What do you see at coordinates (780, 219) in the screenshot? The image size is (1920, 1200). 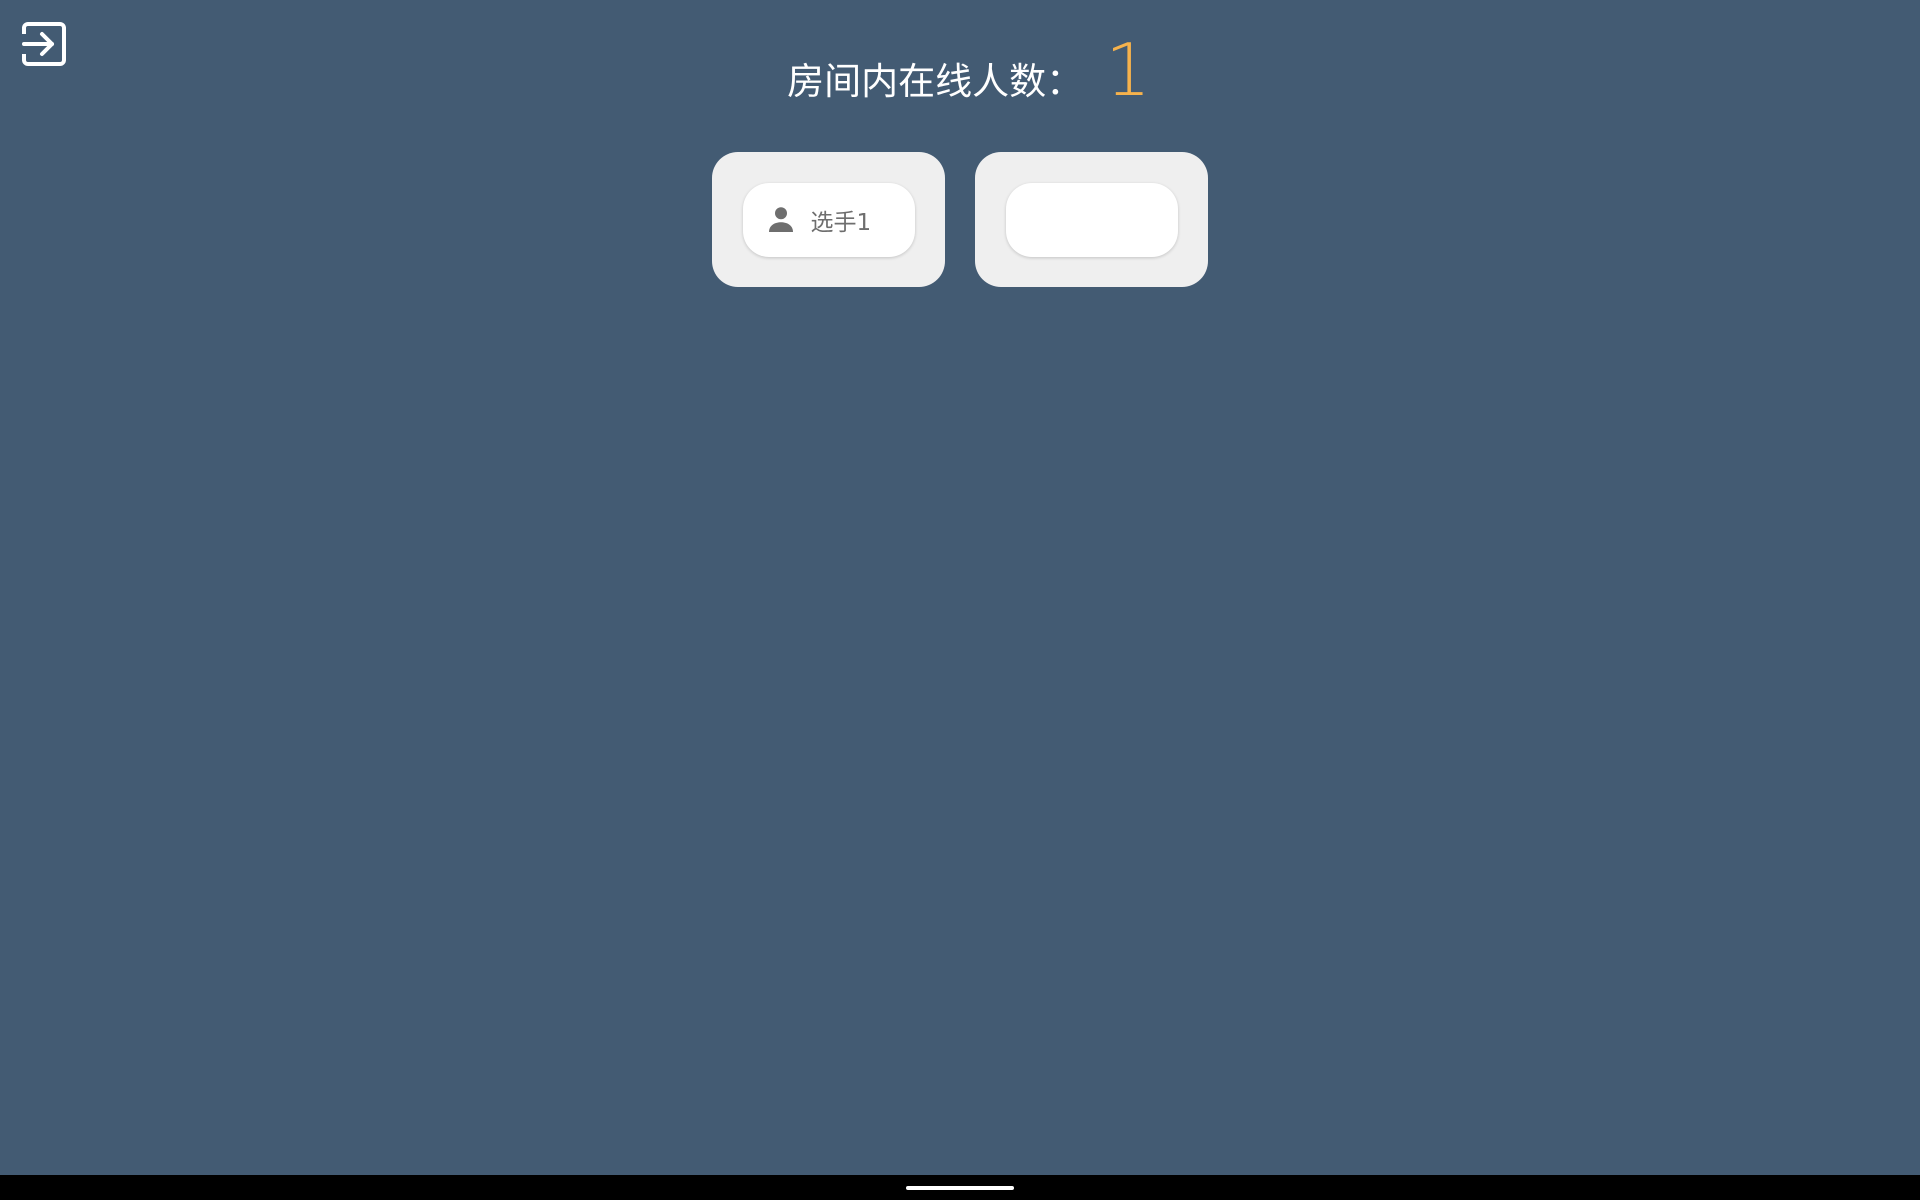 I see `person-icon` at bounding box center [780, 219].